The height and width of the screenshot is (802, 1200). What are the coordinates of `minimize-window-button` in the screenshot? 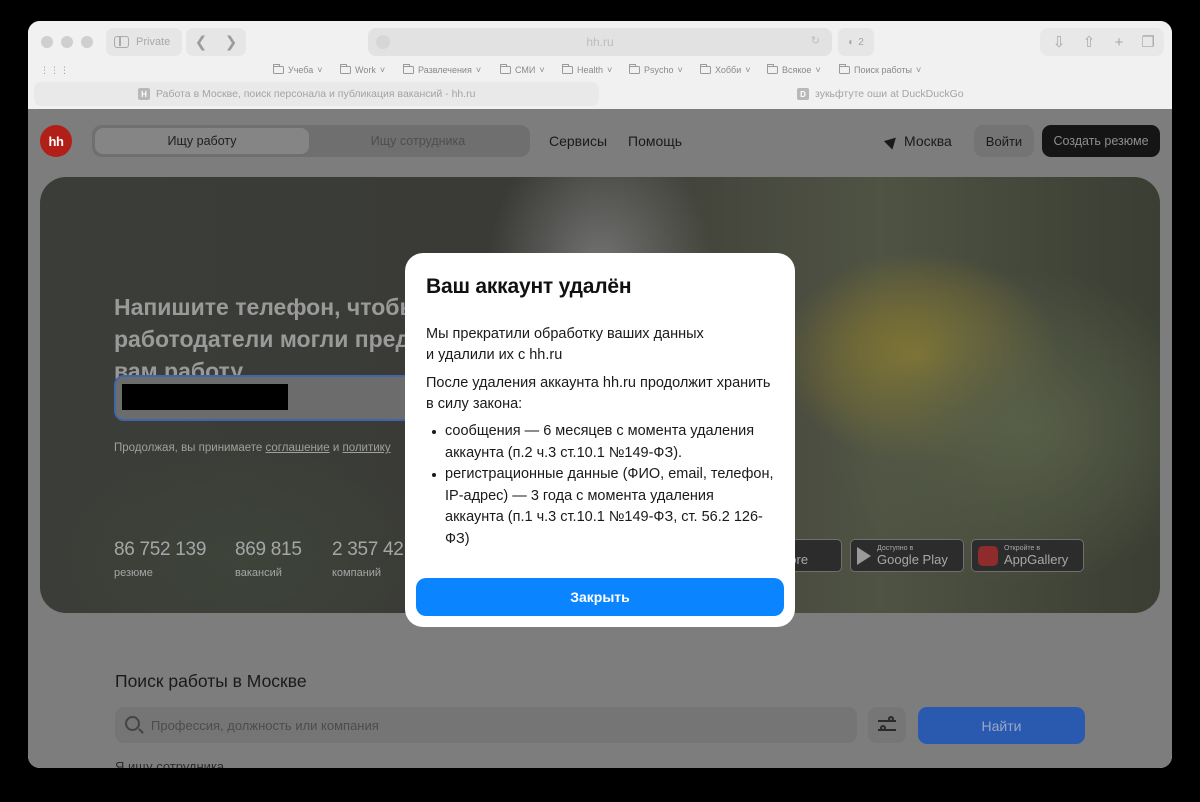 It's located at (67, 42).